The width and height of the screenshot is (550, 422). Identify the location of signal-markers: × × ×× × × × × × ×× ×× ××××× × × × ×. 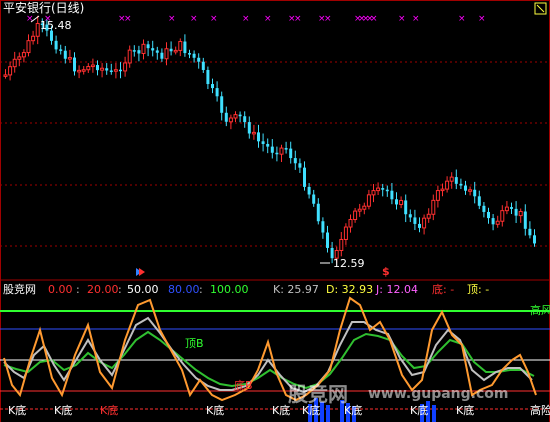
(256, 19).